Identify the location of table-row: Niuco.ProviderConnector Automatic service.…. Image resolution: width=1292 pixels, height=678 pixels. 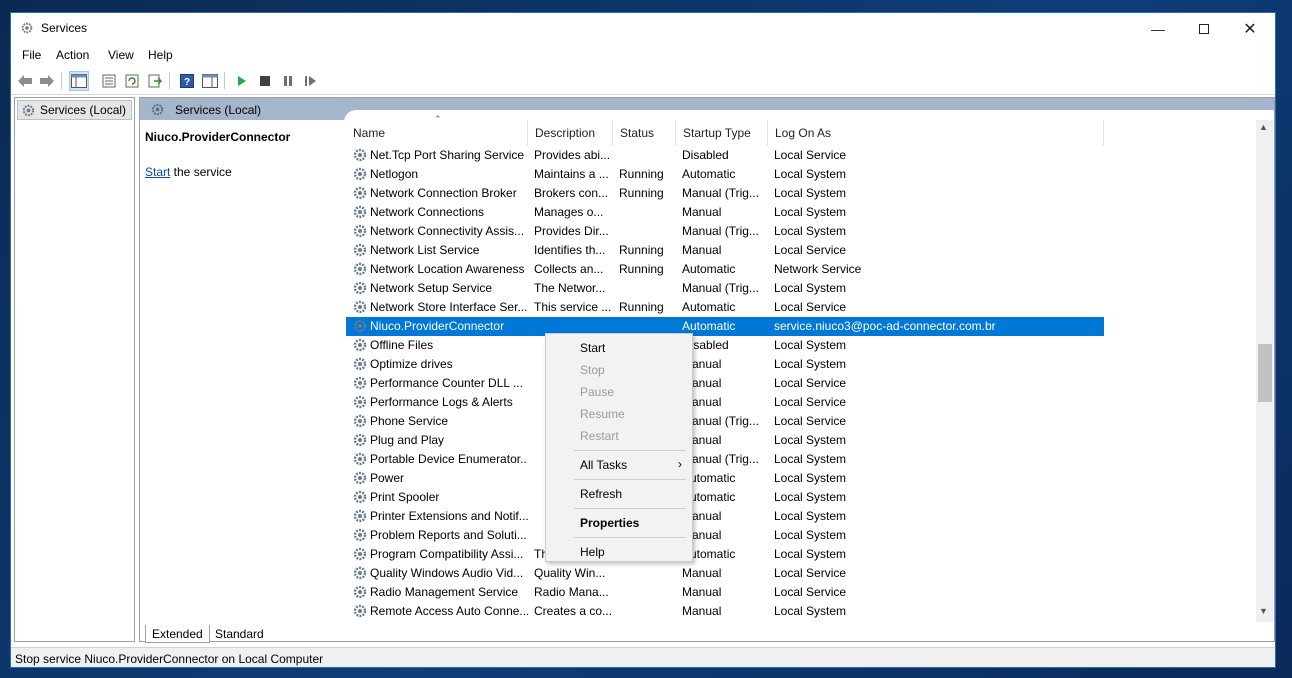
(725, 326).